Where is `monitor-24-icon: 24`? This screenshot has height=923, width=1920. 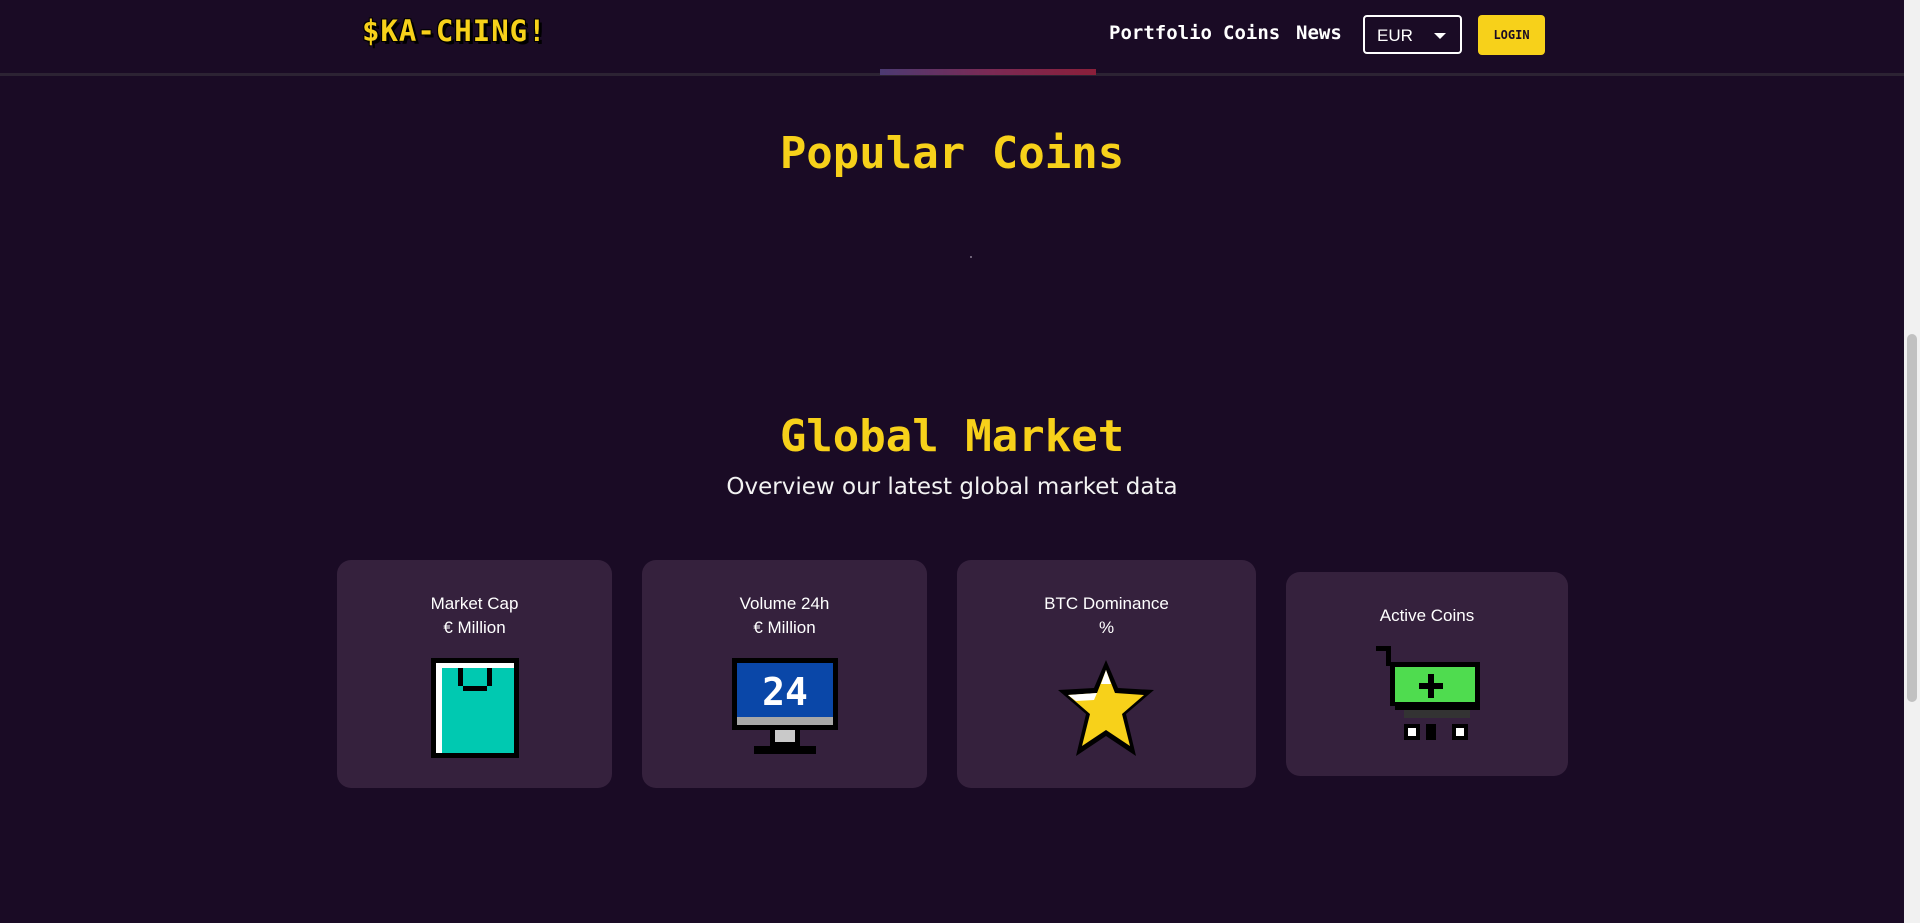
monitor-24-icon: 24 is located at coordinates (785, 706).